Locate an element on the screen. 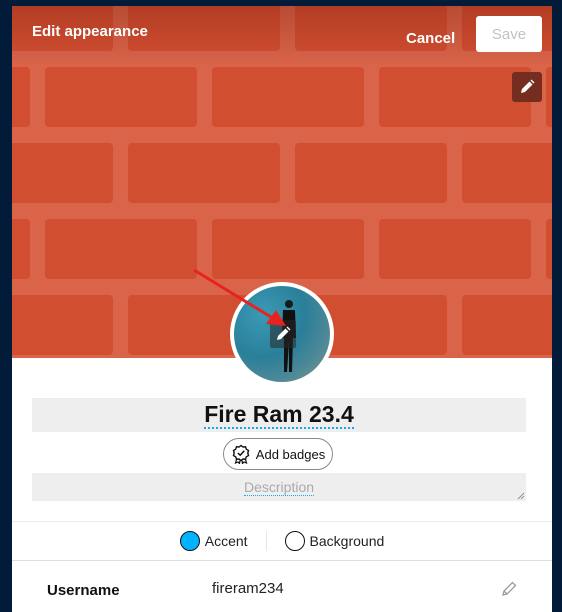 This screenshot has width=562, height=612. display-name-input: Fire Ram 23.4 is located at coordinates (279, 415).